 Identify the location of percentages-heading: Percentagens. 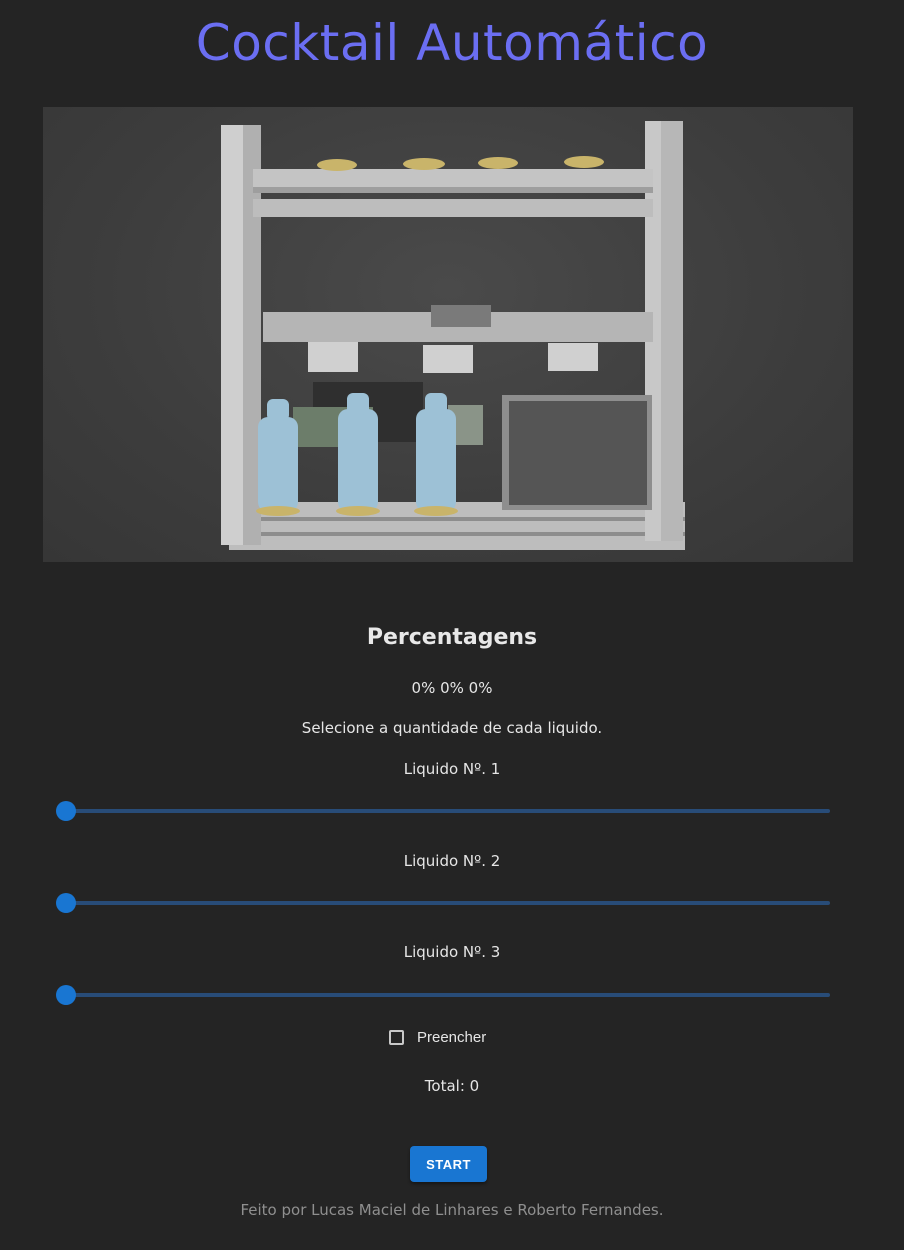
(452, 637).